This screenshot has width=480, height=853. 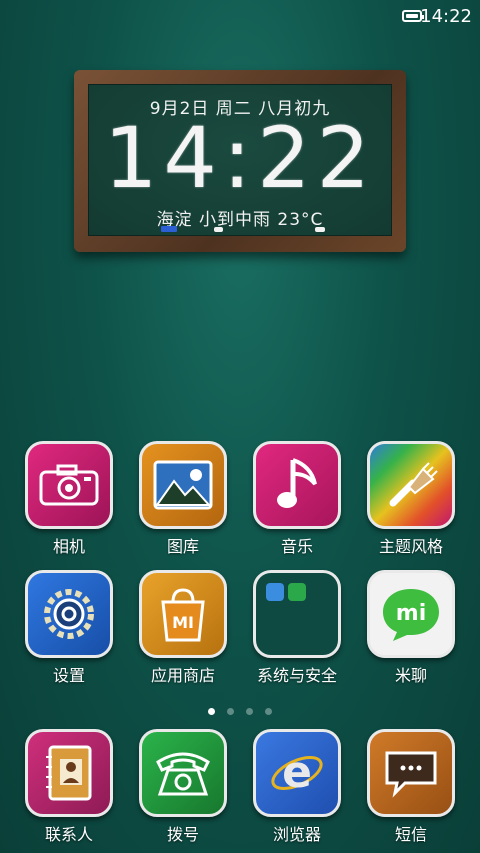 I want to click on app-label: 米聊, so click(x=410, y=675).